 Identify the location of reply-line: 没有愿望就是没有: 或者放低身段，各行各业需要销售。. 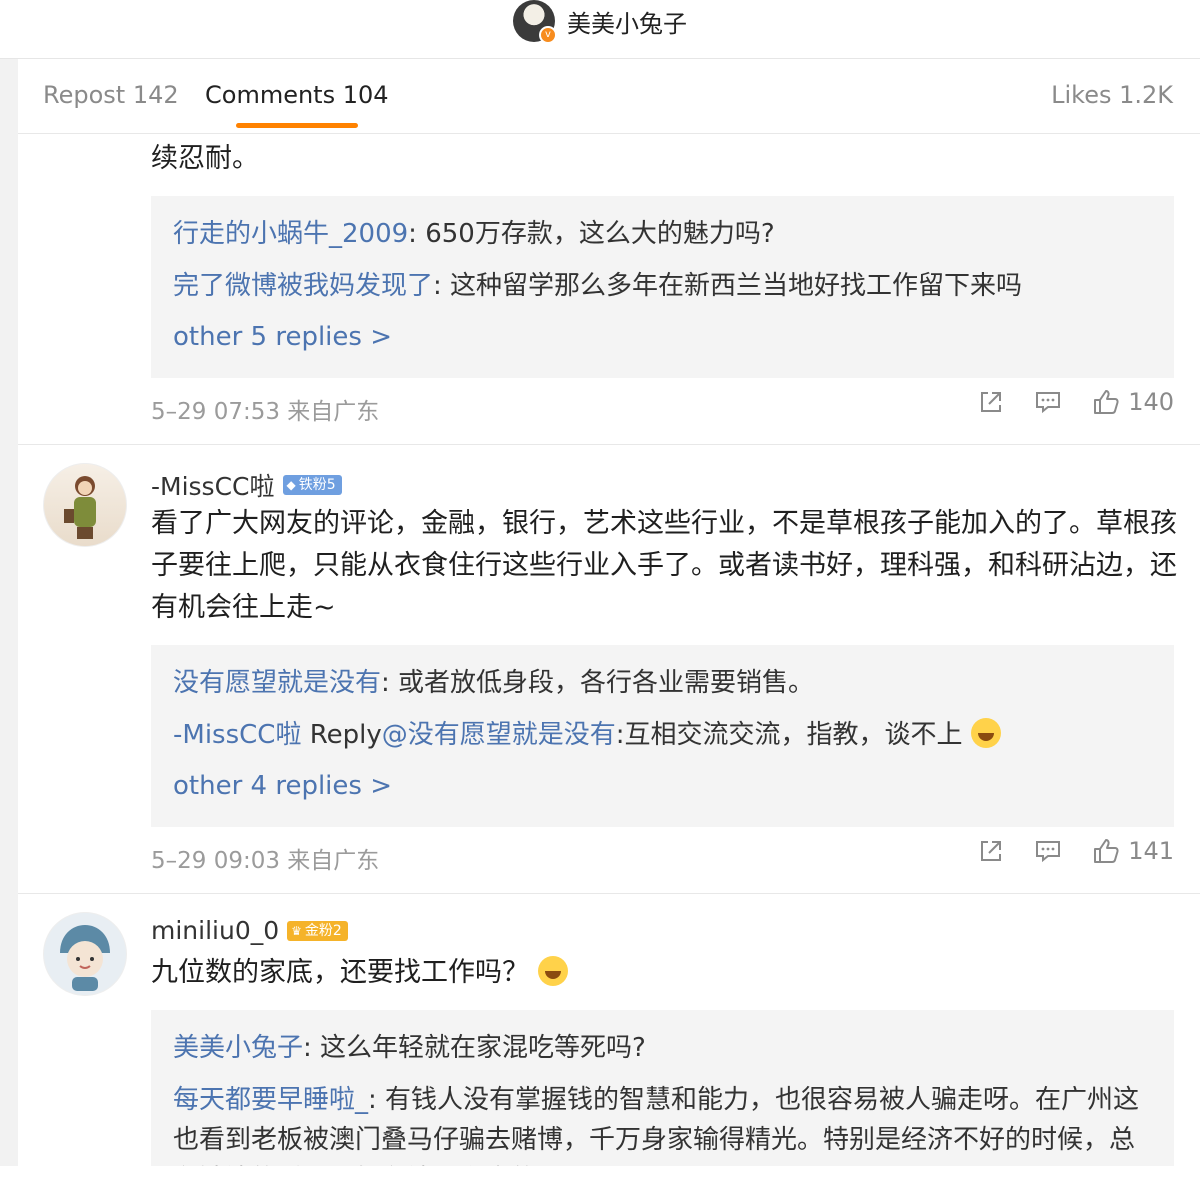
(662, 683).